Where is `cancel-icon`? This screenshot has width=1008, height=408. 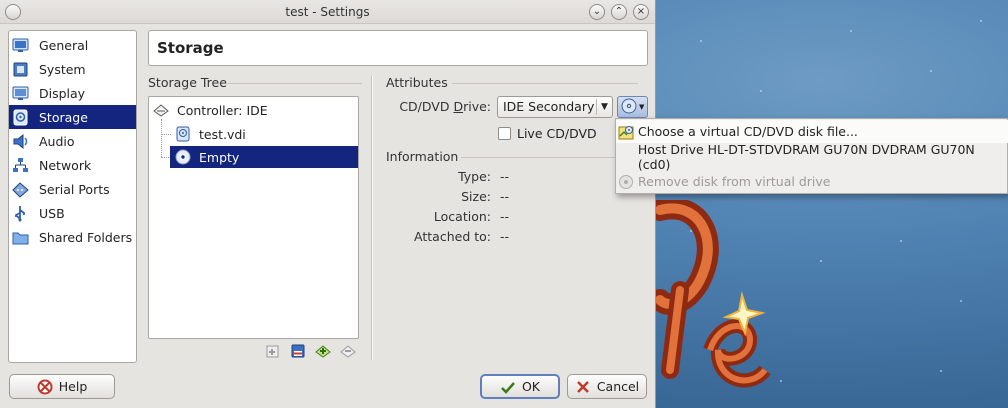
cancel-icon is located at coordinates (583, 387).